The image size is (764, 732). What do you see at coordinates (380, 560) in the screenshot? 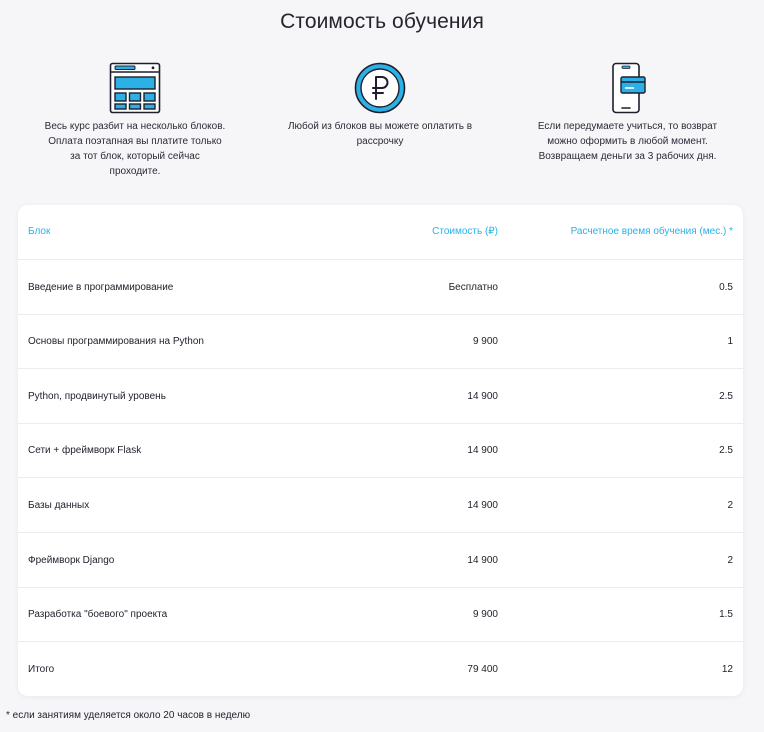
I see `table-row: Фреймворк Django 14 900 2` at bounding box center [380, 560].